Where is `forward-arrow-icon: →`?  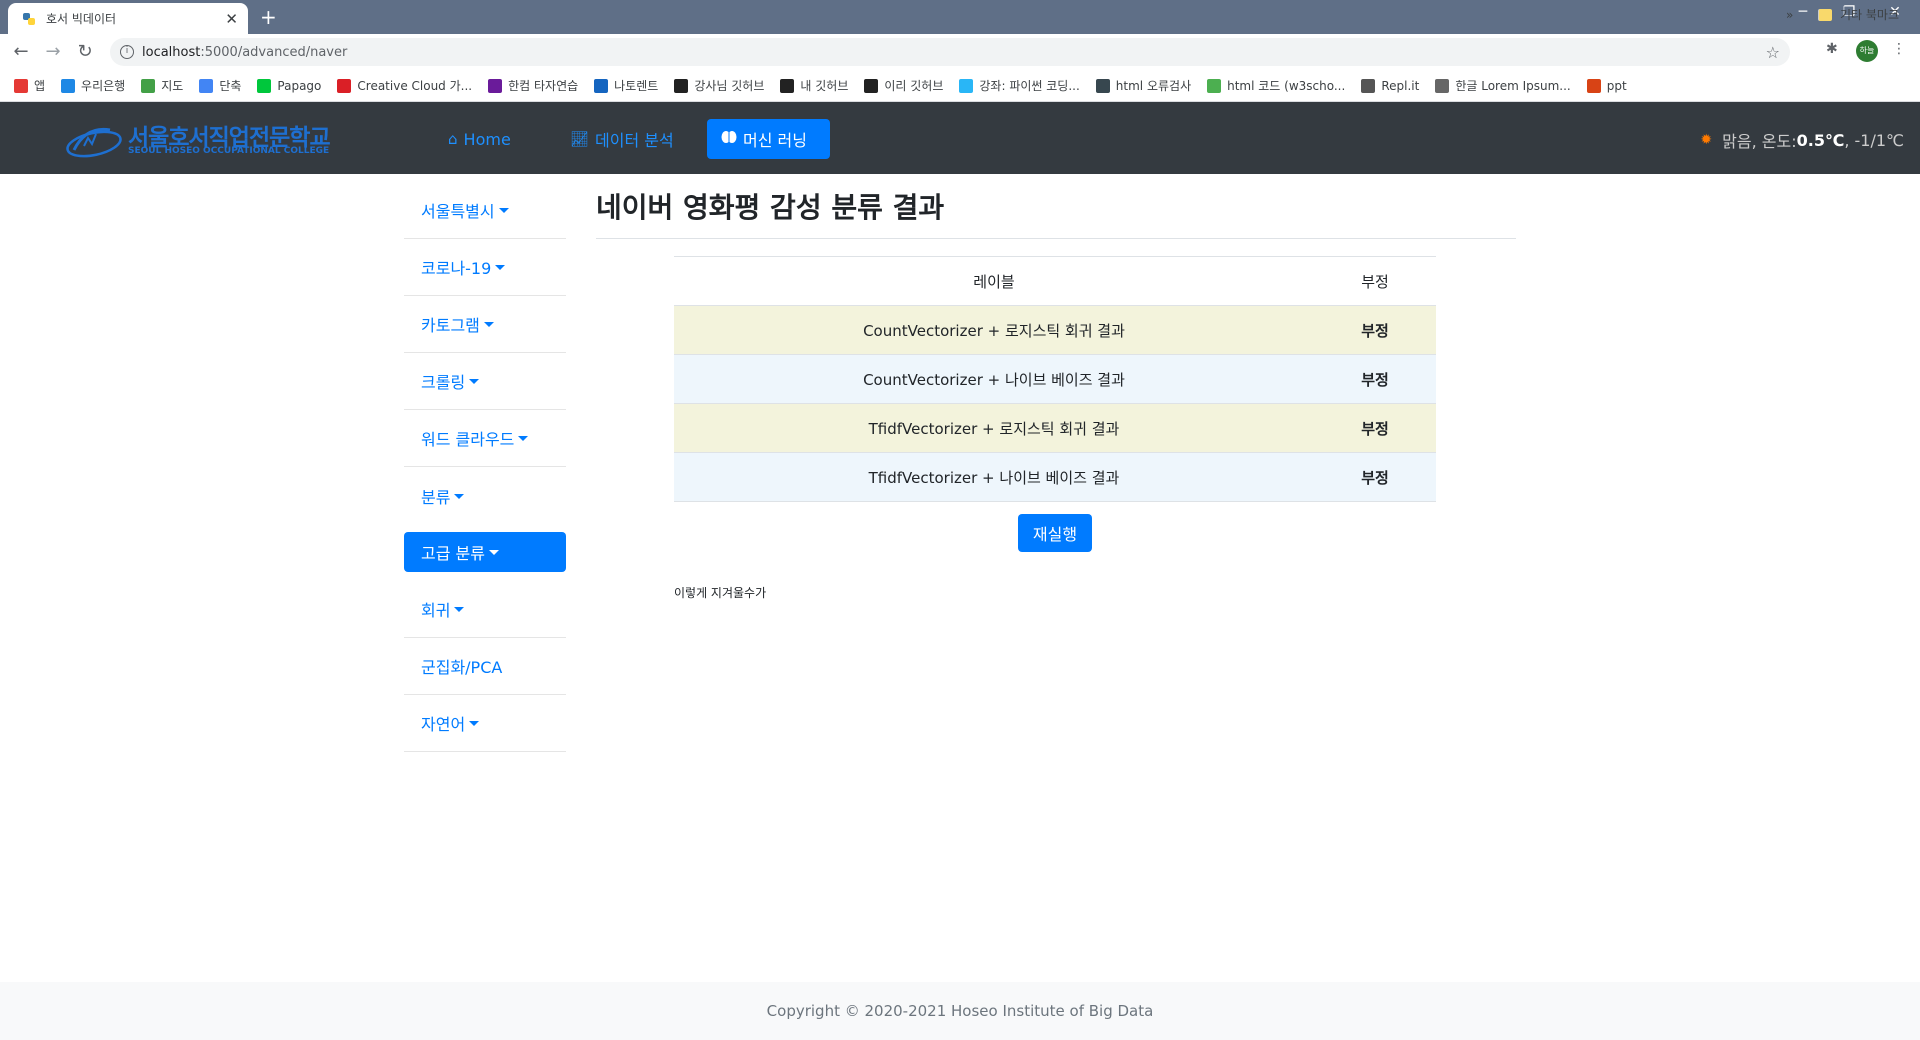 forward-arrow-icon: → is located at coordinates (53, 52).